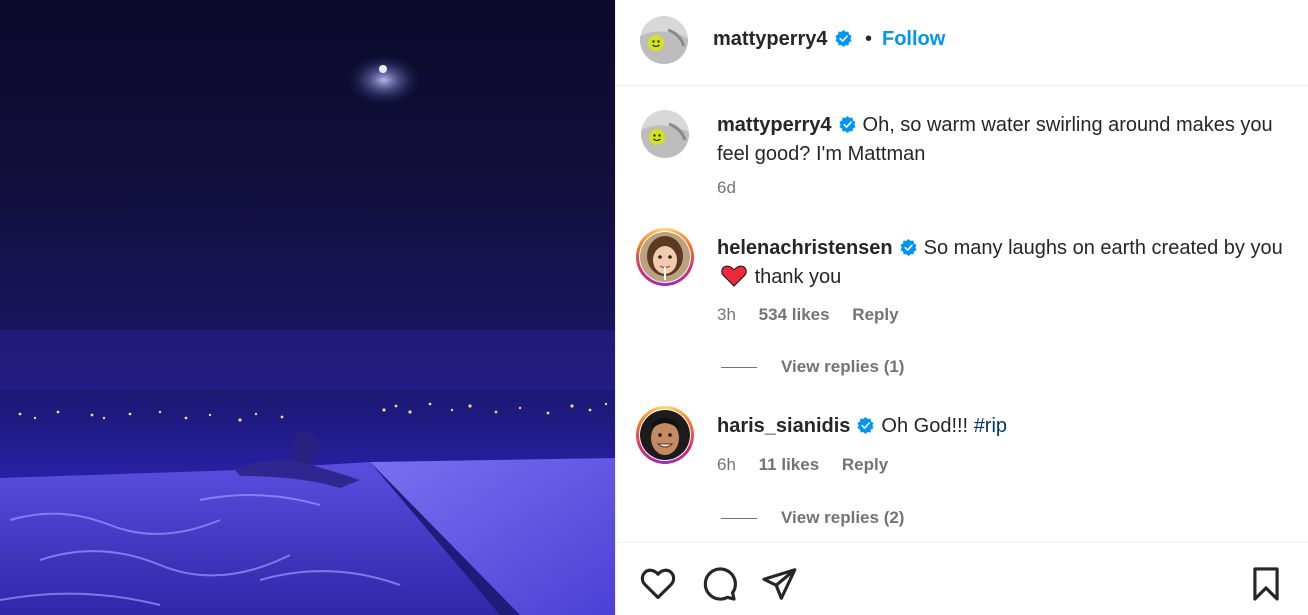 The image size is (1308, 615). I want to click on commenter-username: helenachristensen, so click(817, 248).